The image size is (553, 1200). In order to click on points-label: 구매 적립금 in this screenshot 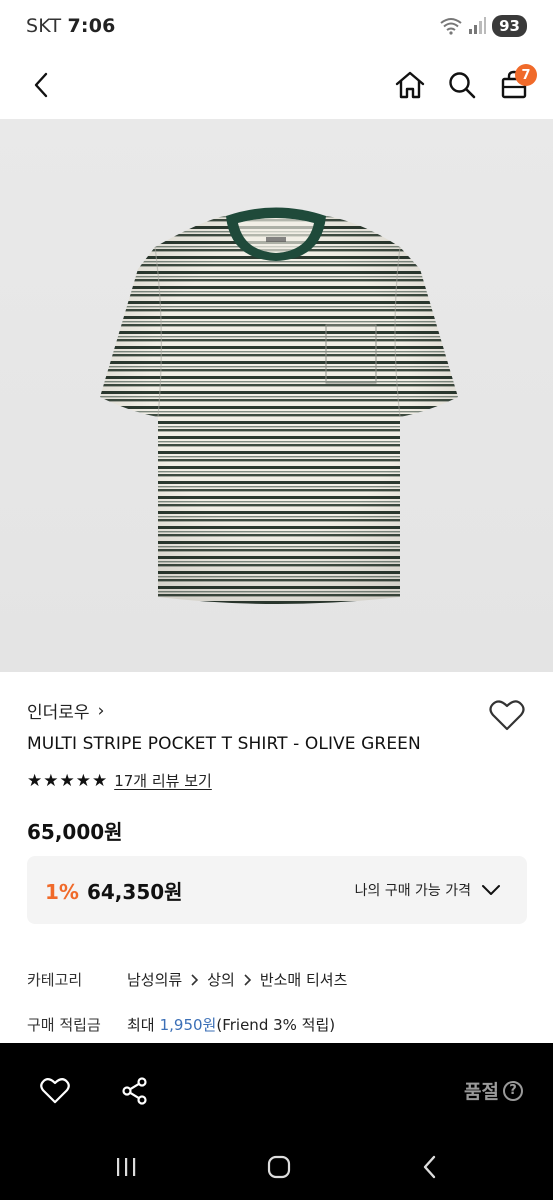, I will do `click(64, 1025)`.